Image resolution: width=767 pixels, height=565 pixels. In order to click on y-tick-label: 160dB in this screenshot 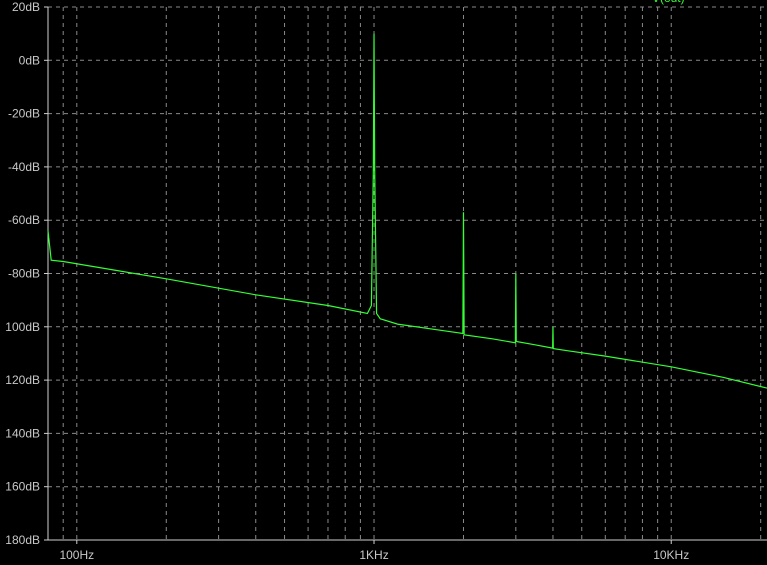, I will do `click(22, 487)`.